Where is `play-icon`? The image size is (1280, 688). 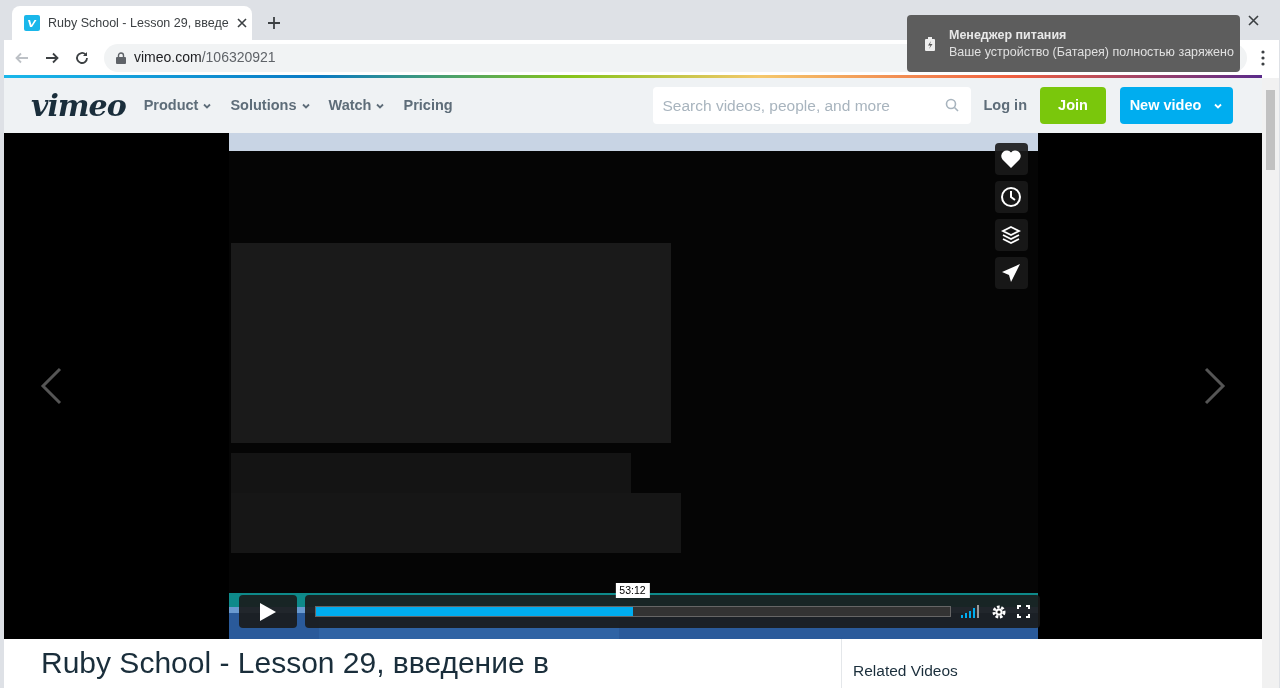 play-icon is located at coordinates (267, 611).